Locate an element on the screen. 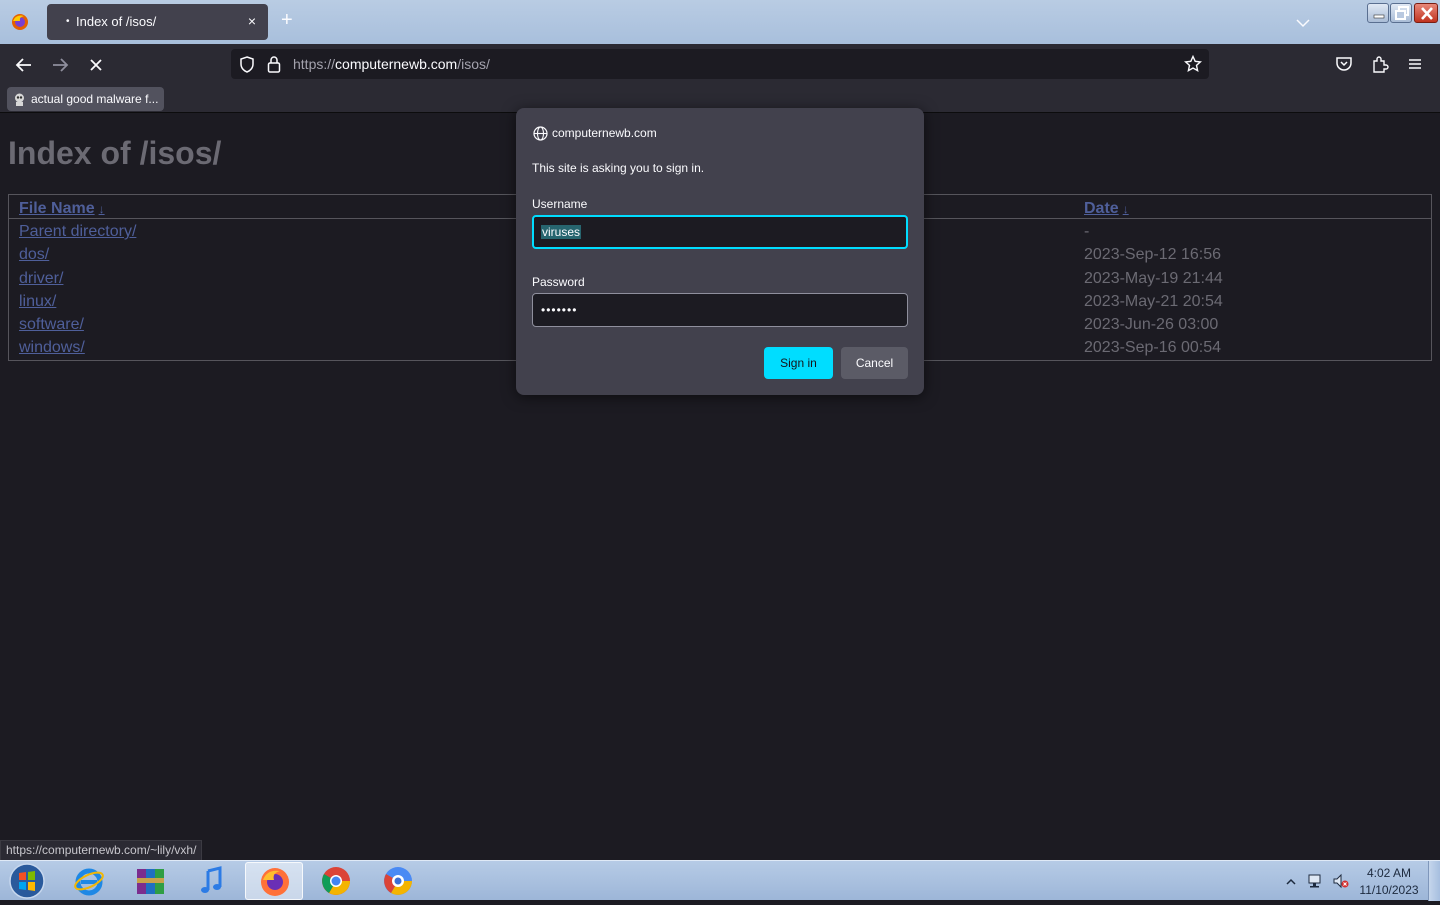 The width and height of the screenshot is (1440, 905). start-orb is located at coordinates (27, 883).